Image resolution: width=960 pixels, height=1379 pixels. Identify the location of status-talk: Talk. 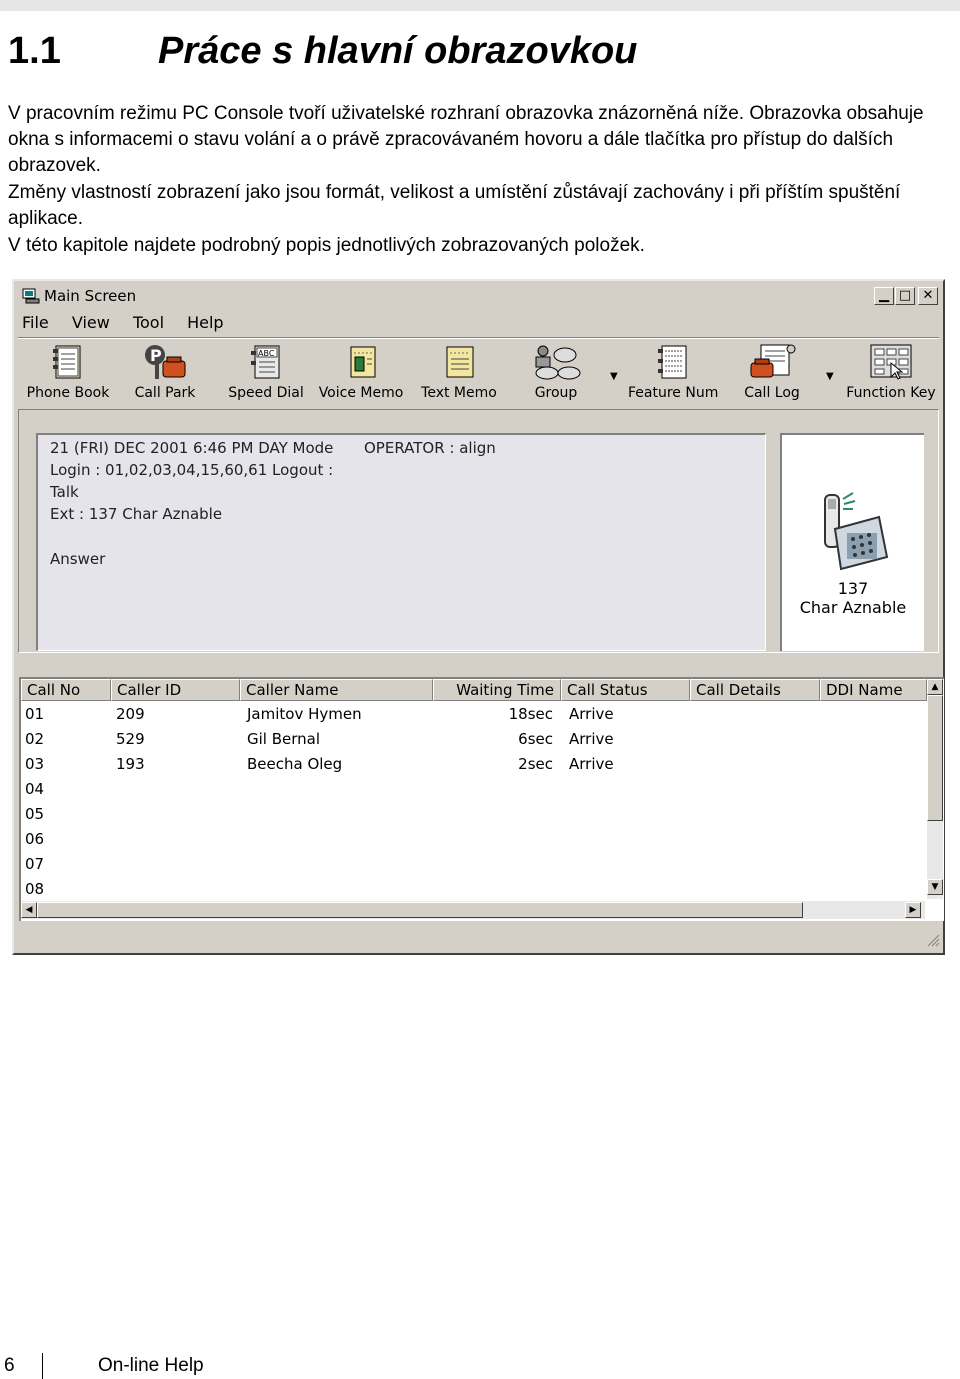
(64, 492).